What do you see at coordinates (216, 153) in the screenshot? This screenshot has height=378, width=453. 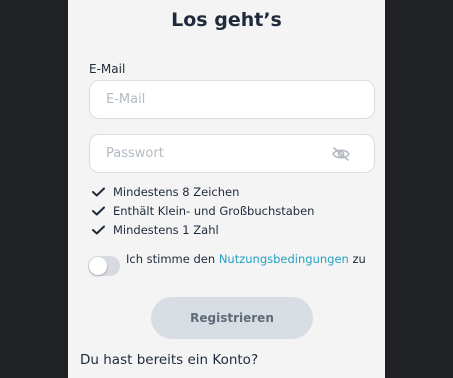 I see `password-field` at bounding box center [216, 153].